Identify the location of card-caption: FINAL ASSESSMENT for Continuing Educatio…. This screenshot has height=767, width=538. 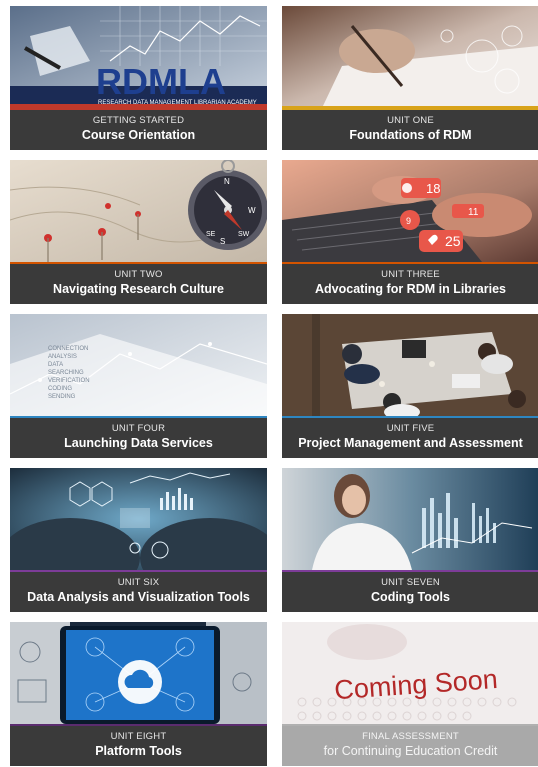
(410, 746).